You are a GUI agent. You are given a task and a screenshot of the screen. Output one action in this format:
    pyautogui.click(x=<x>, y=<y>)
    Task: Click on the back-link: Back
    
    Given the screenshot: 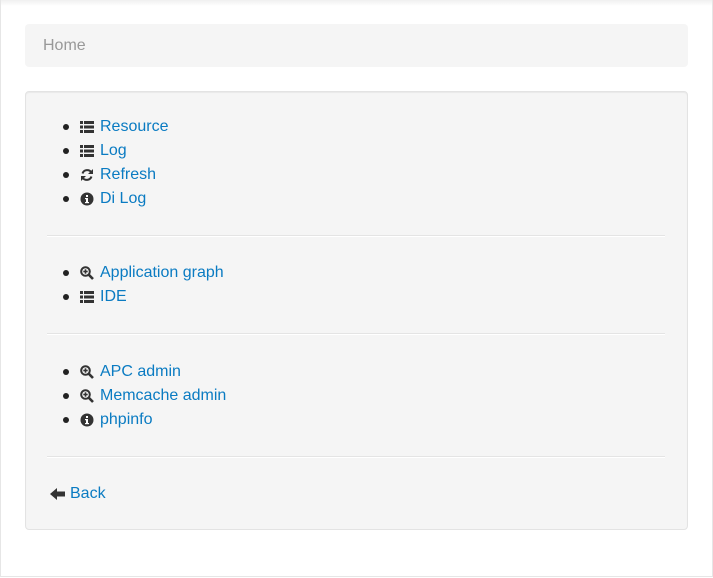 What is the action you would take?
    pyautogui.click(x=88, y=494)
    